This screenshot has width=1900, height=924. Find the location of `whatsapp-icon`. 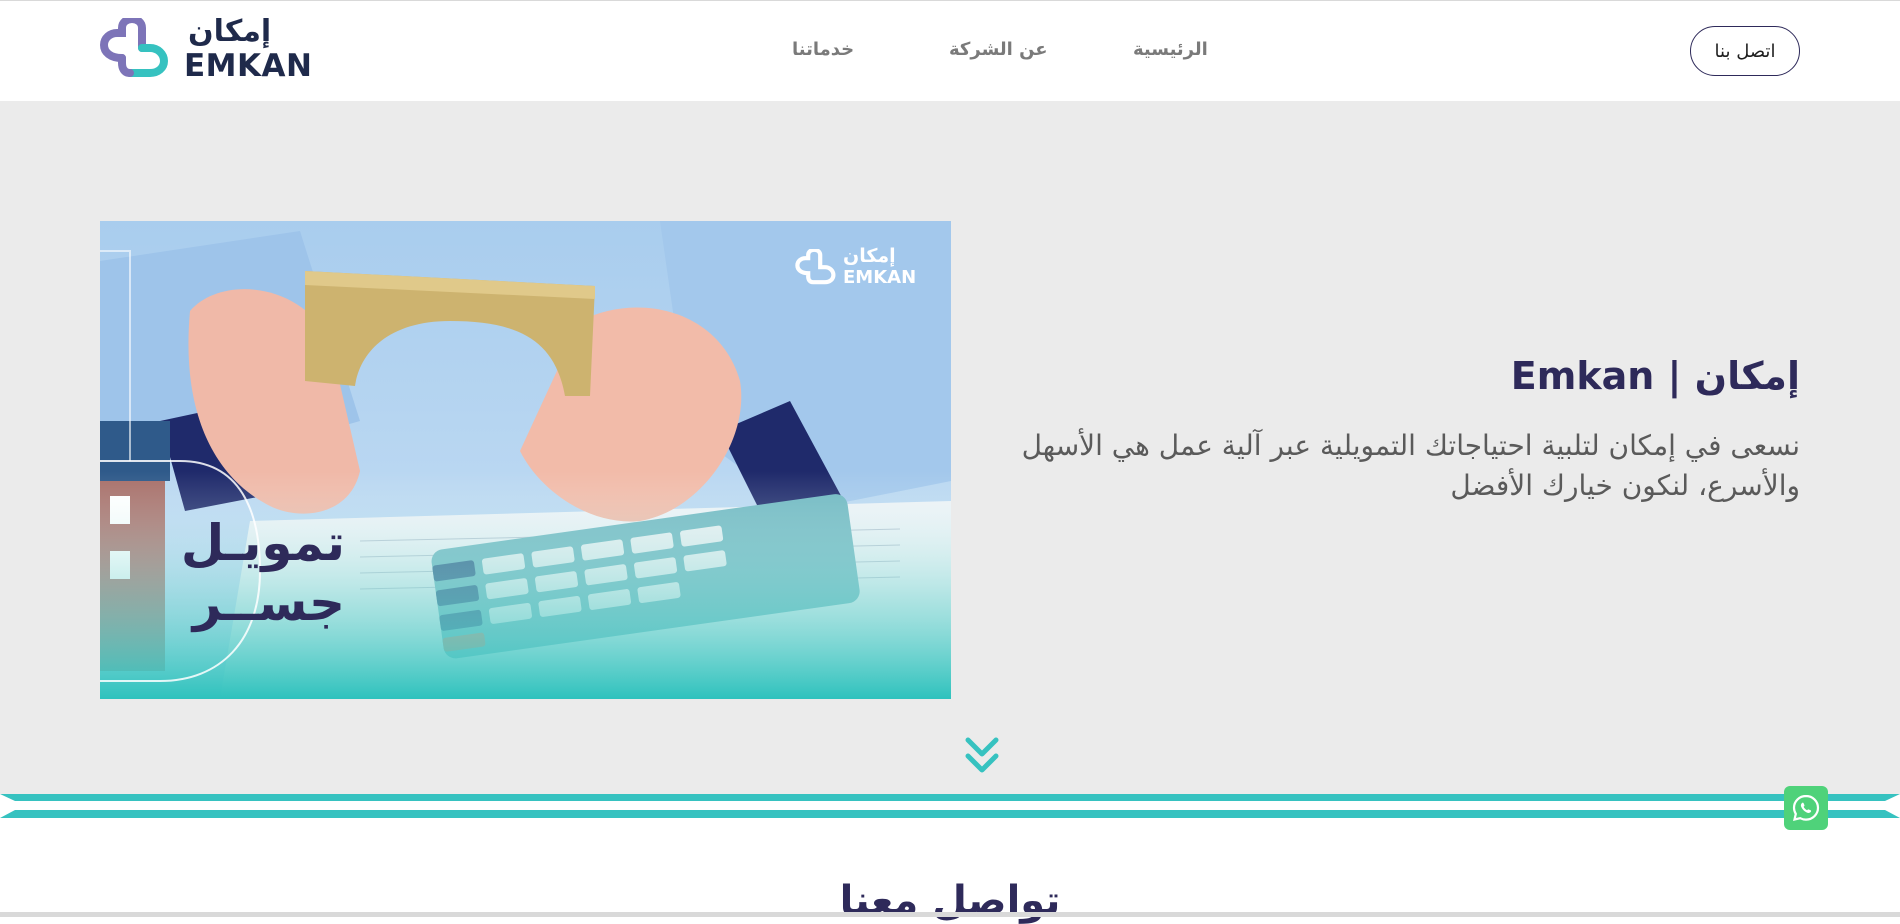

whatsapp-icon is located at coordinates (1806, 807).